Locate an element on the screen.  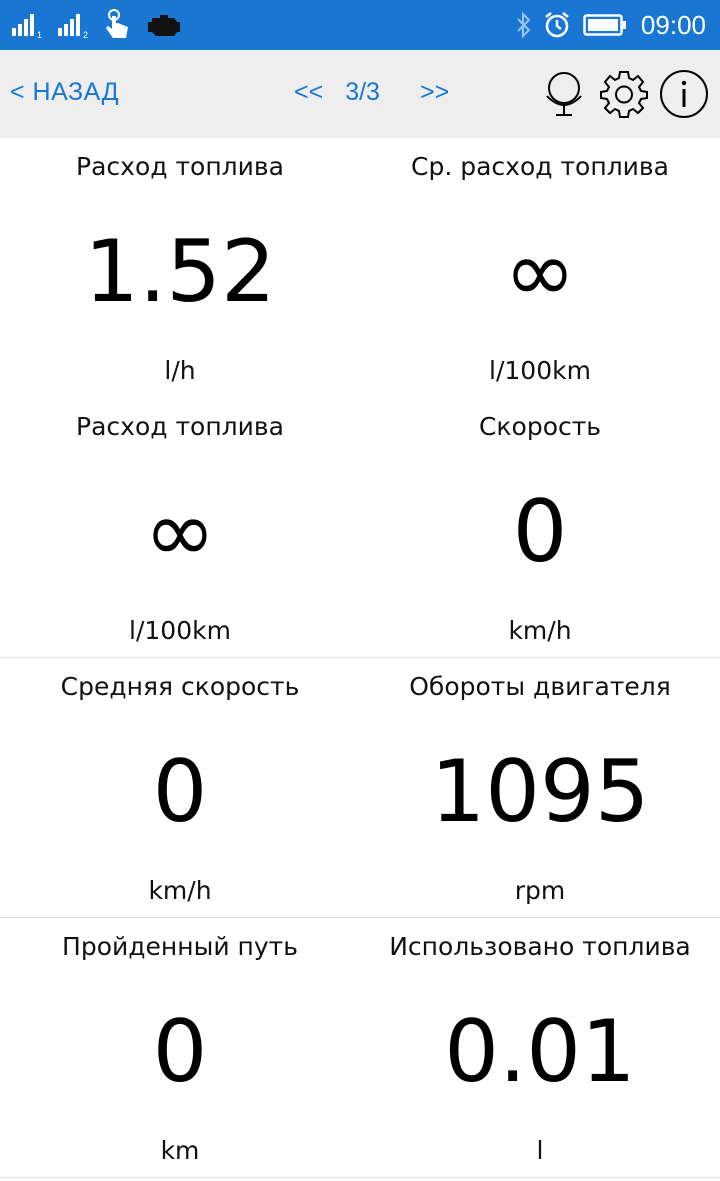
metric-label: Скорость is located at coordinates (540, 426).